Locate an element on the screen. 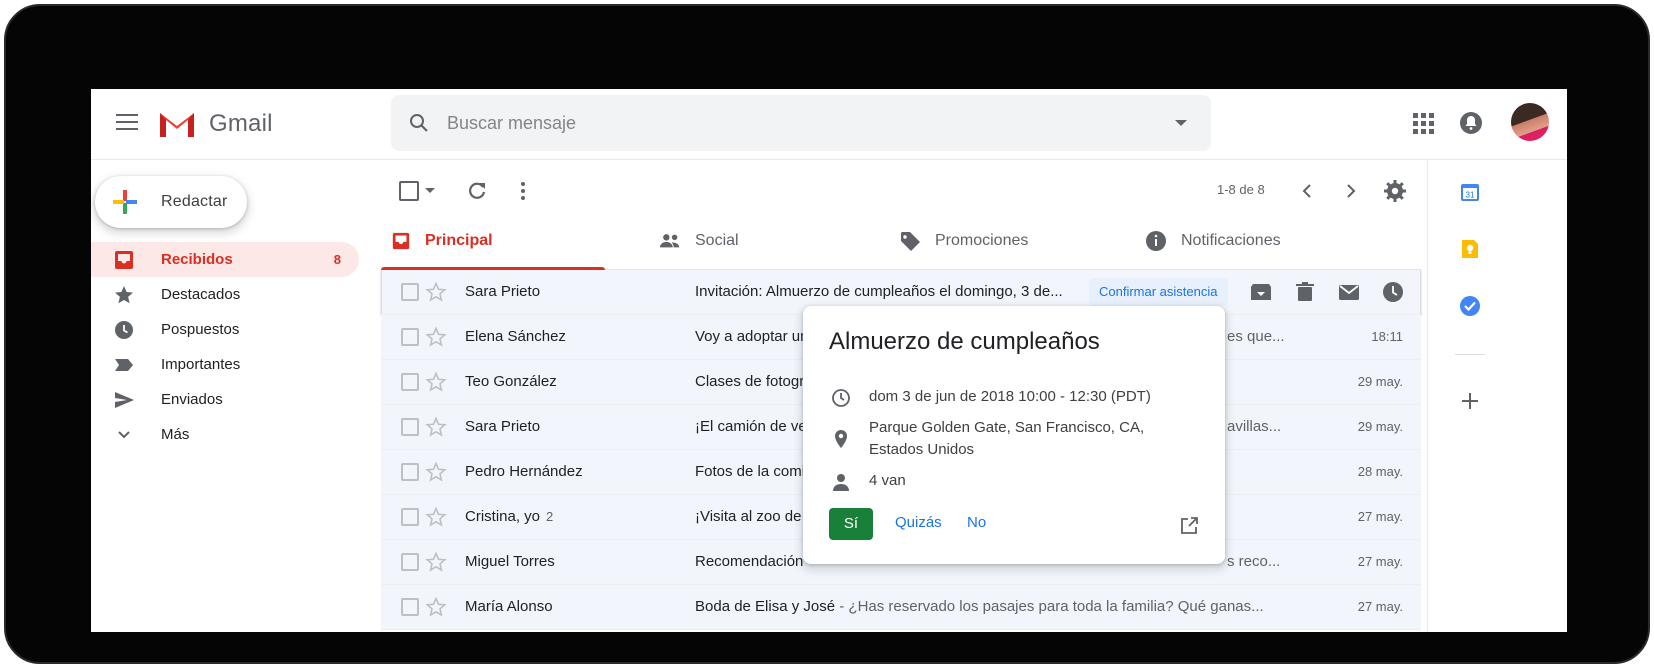 The width and height of the screenshot is (1654, 664). keep-icon is located at coordinates (1470, 249).